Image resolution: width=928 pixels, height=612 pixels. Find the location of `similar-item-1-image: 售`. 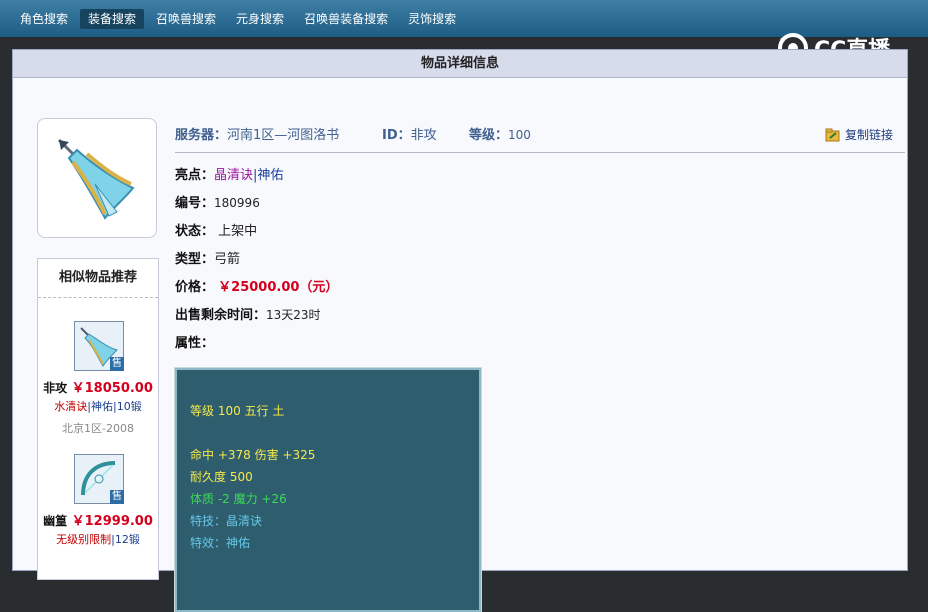

similar-item-1-image: 售 is located at coordinates (99, 346).